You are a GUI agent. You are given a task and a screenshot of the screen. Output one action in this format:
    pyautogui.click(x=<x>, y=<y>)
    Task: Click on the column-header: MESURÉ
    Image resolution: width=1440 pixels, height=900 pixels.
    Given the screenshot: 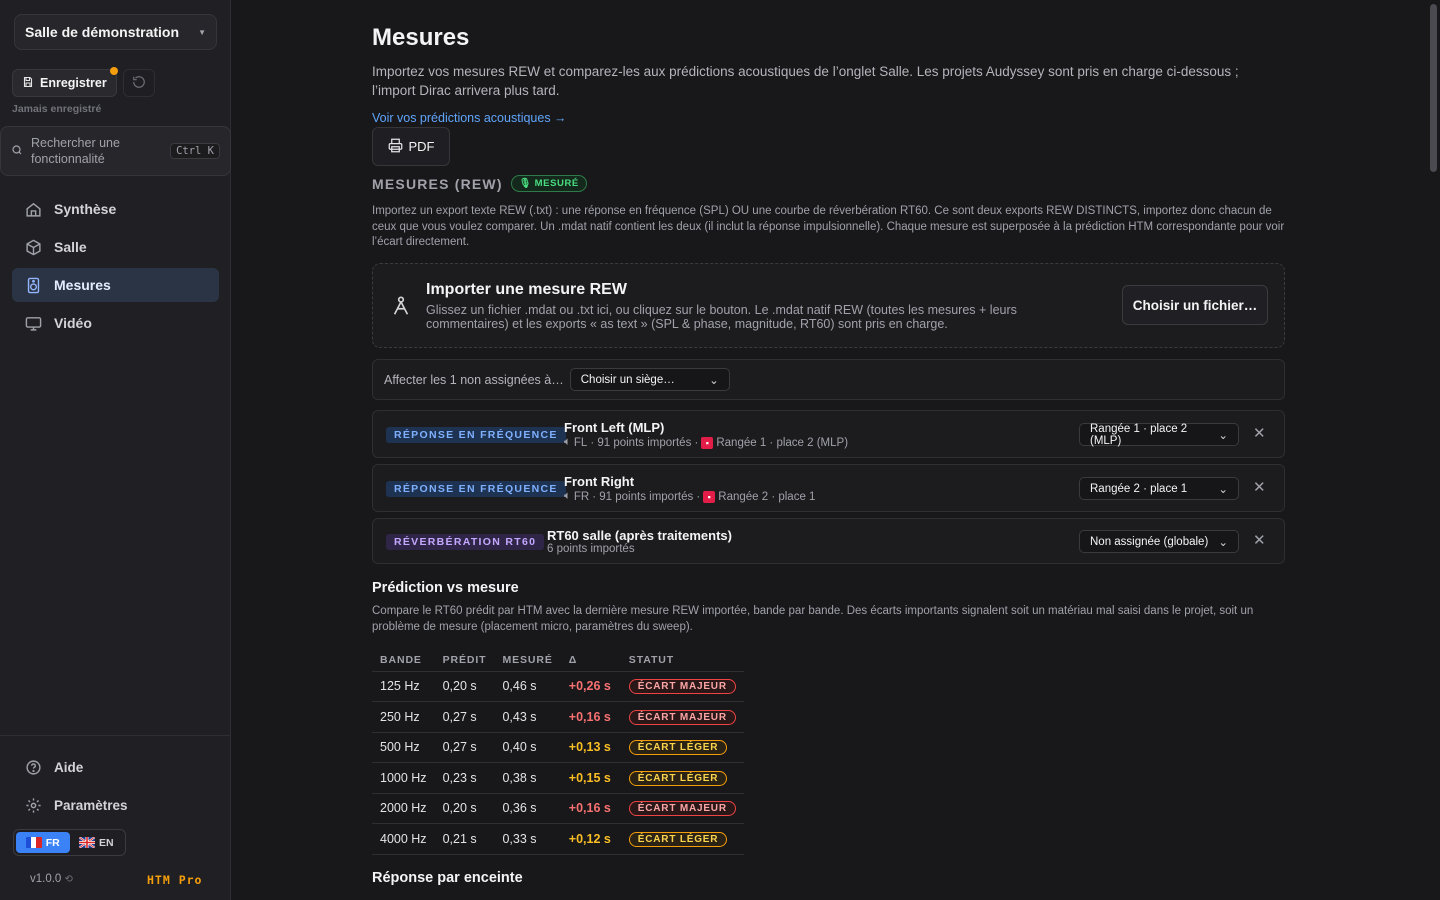 What is the action you would take?
    pyautogui.click(x=527, y=660)
    